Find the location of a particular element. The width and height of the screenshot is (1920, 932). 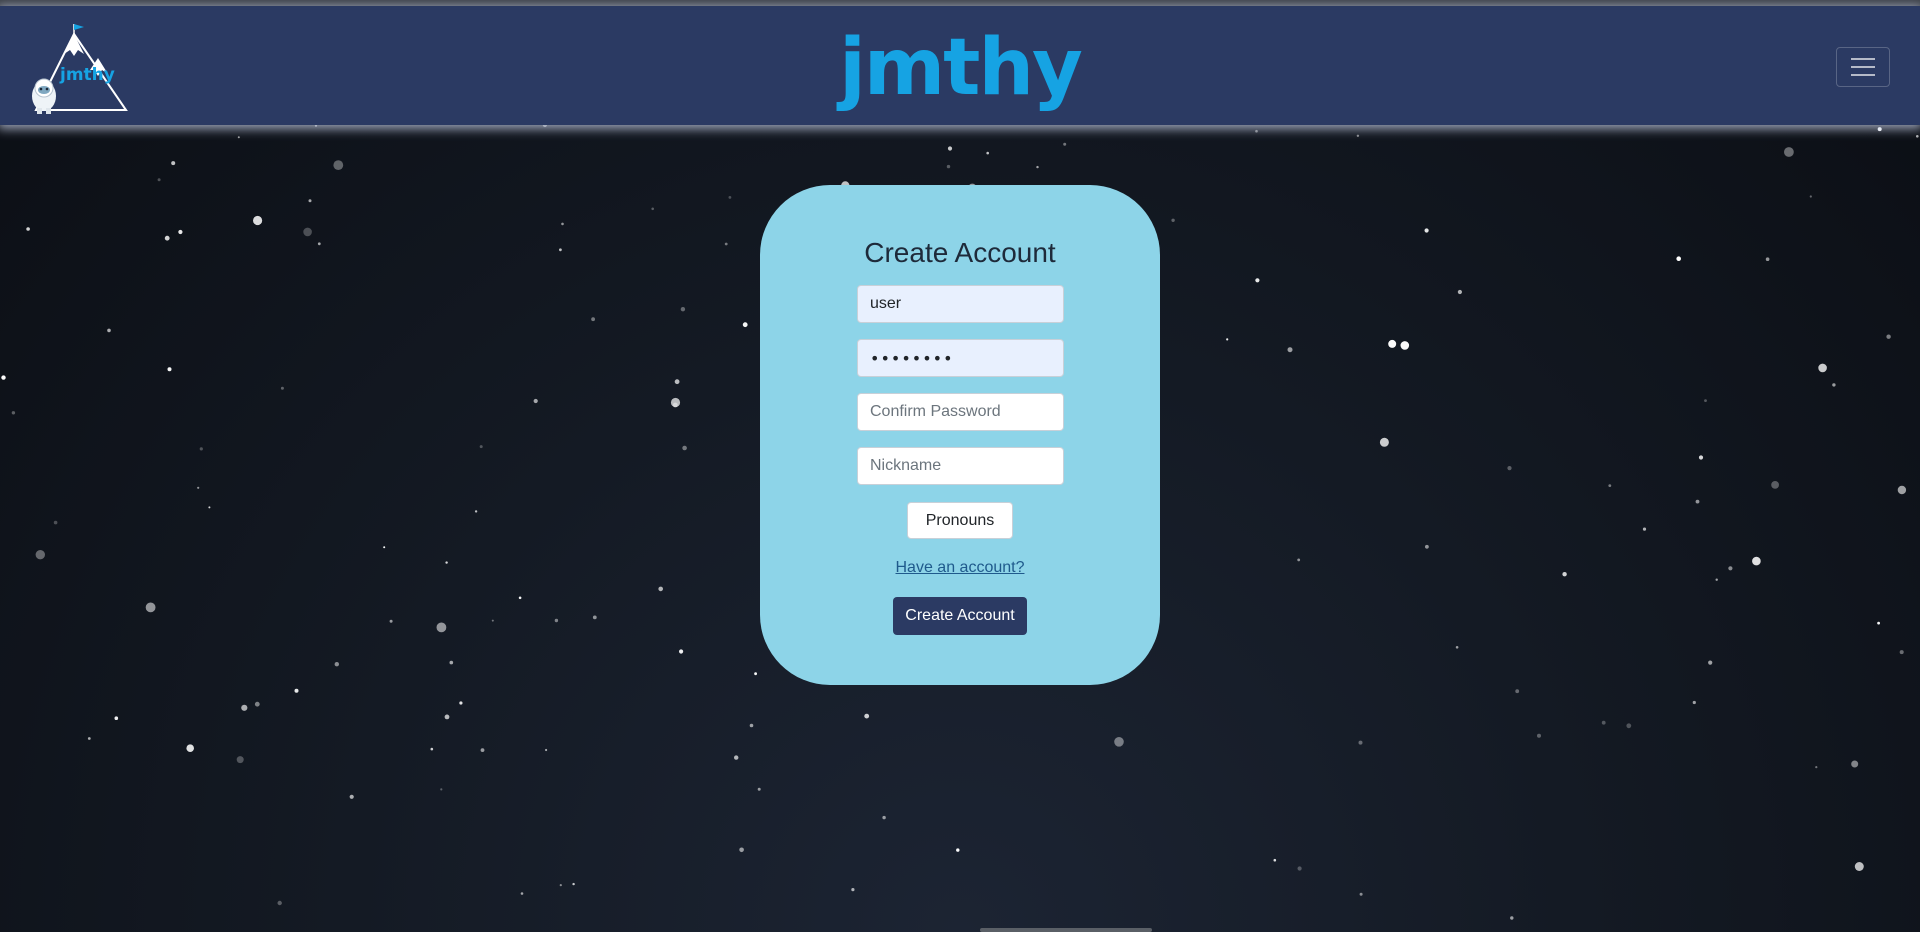

navbar-toggle-button is located at coordinates (1863, 67).